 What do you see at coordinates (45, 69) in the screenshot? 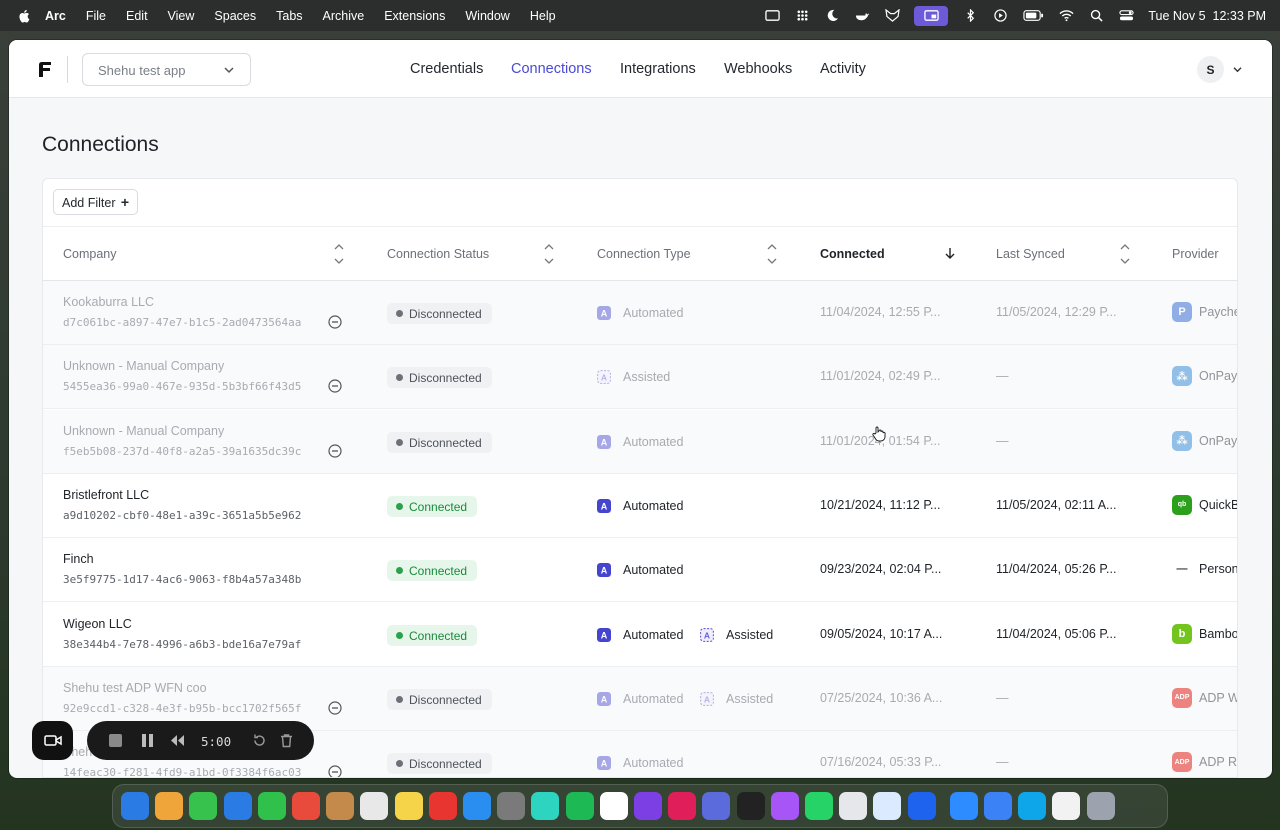
I see `finch-logo-icon` at bounding box center [45, 69].